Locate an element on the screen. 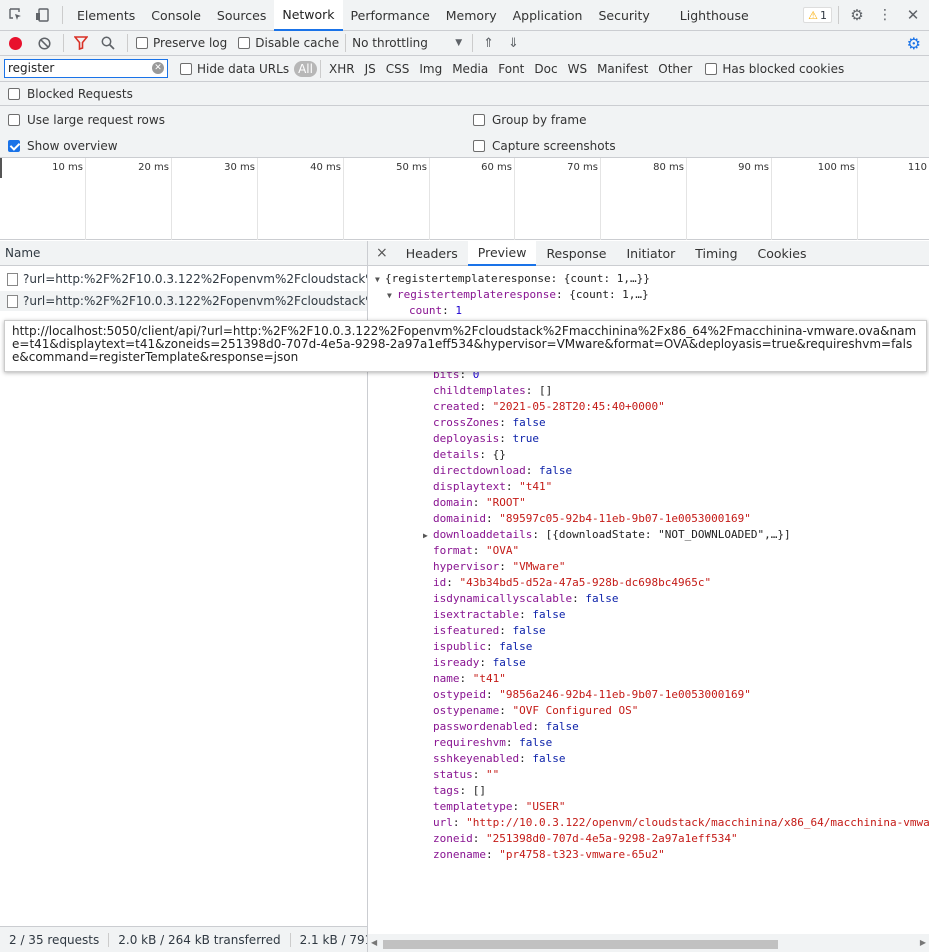 The width and height of the screenshot is (929, 952). timeline-tick-label: 30 ms is located at coordinates (239, 167).